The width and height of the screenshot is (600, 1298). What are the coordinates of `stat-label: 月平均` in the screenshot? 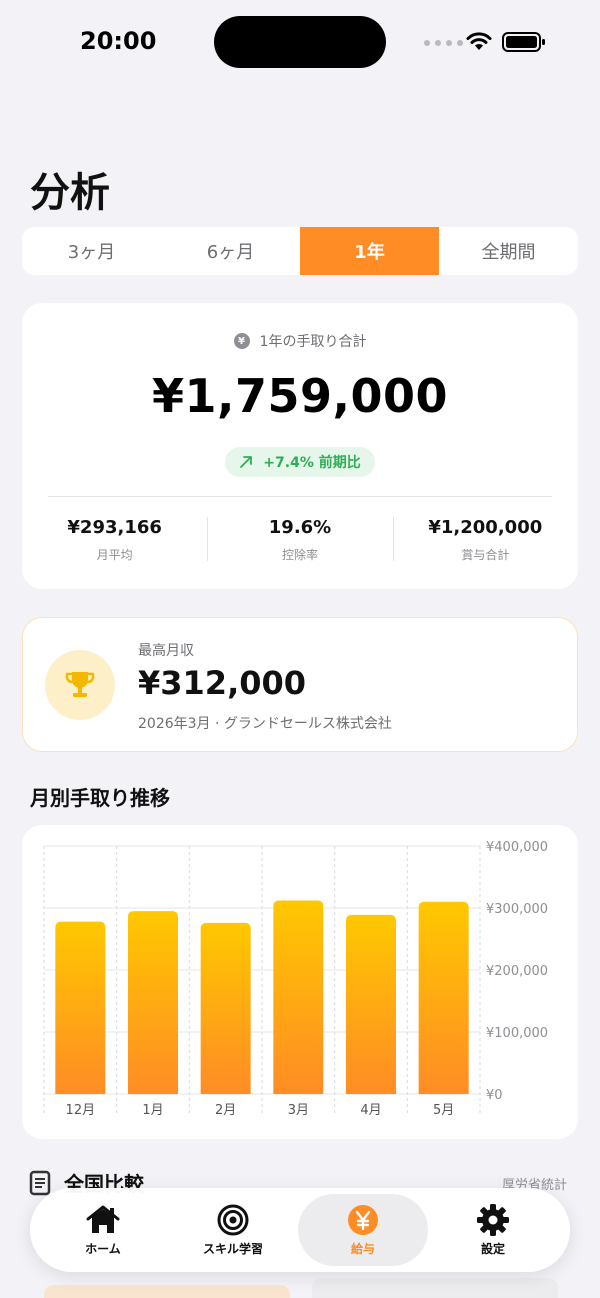 It's located at (114, 555).